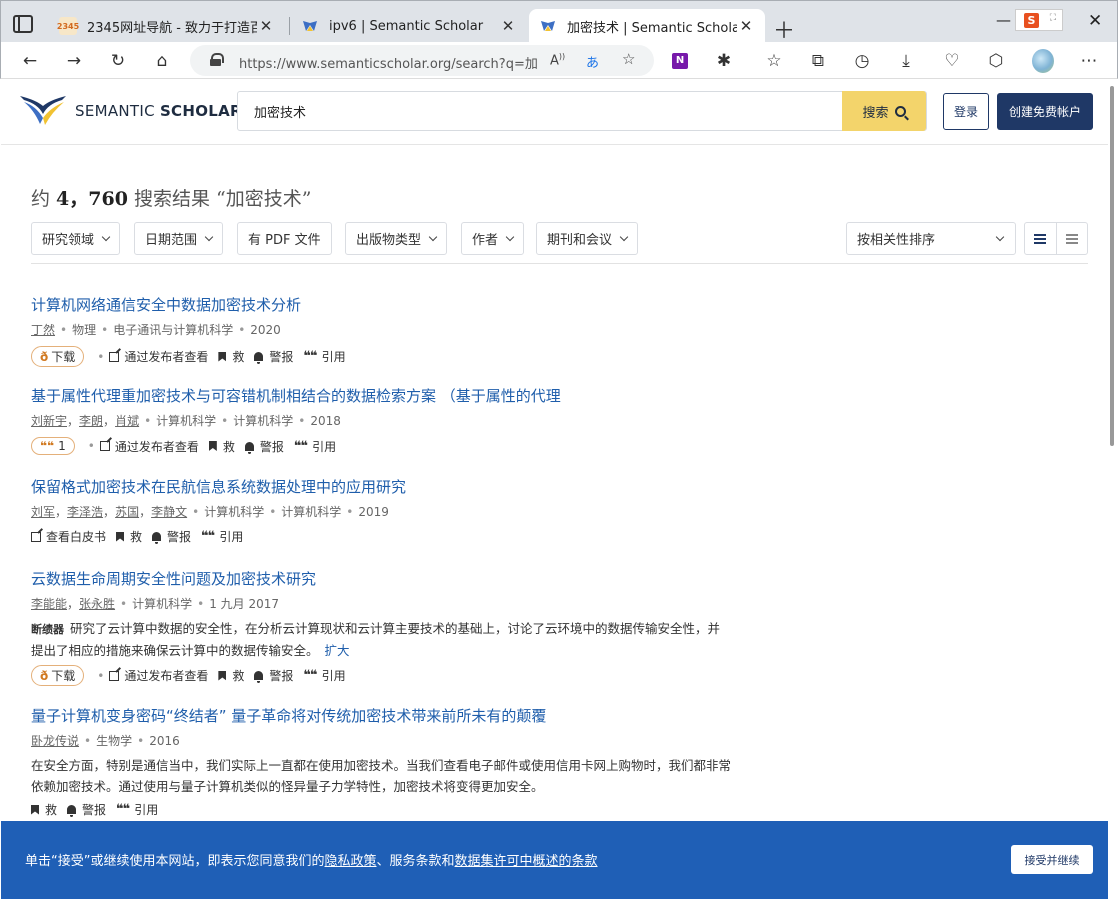 The height and width of the screenshot is (899, 1118). Describe the element at coordinates (1003, 20) in the screenshot. I see `minimize-icon: —` at that location.